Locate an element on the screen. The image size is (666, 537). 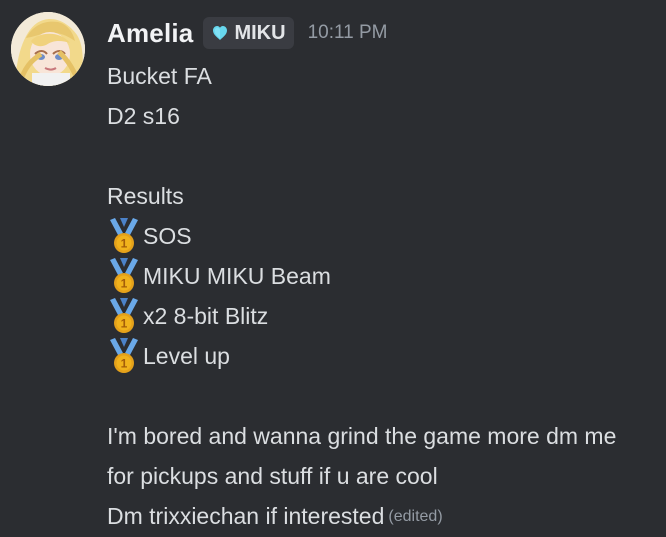
message-line: Bucket FA is located at coordinates (381, 76).